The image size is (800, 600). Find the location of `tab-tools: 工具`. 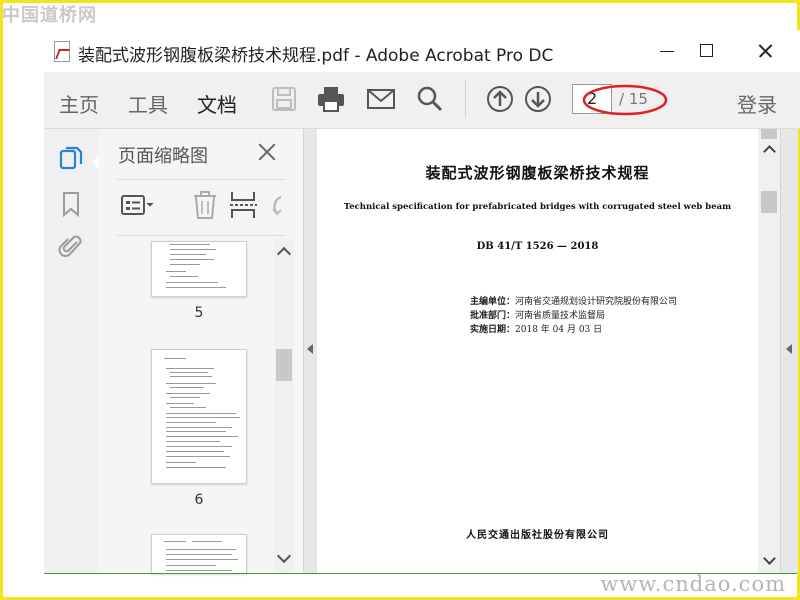

tab-tools: 工具 is located at coordinates (148, 103).